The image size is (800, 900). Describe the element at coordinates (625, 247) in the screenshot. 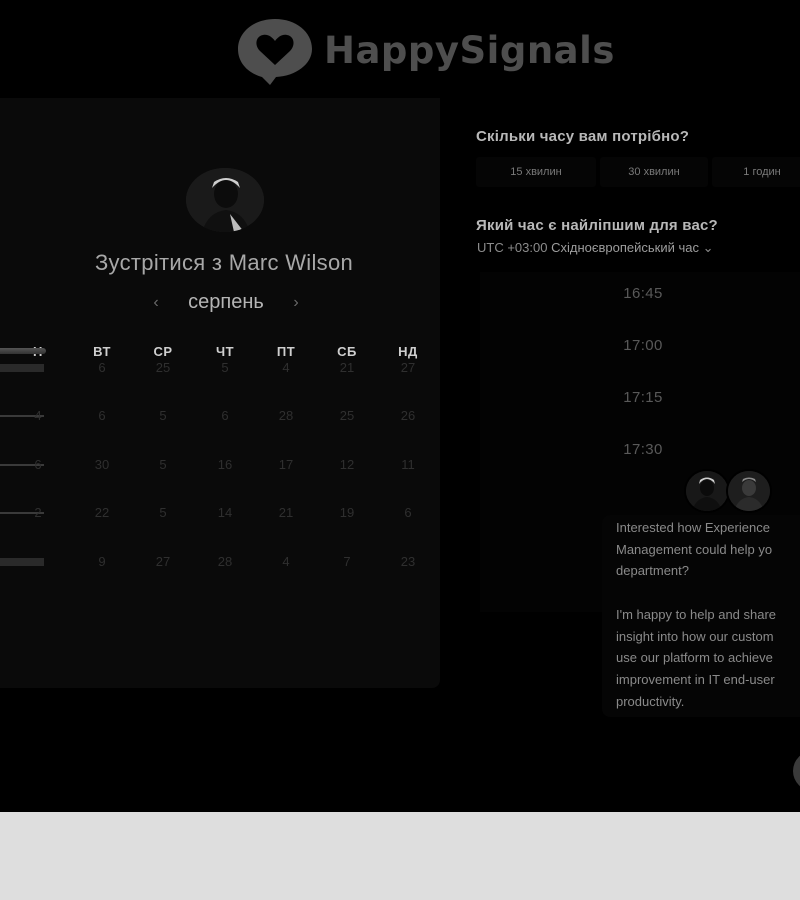

I see `timezone-name: Східноєвропейський час` at that location.